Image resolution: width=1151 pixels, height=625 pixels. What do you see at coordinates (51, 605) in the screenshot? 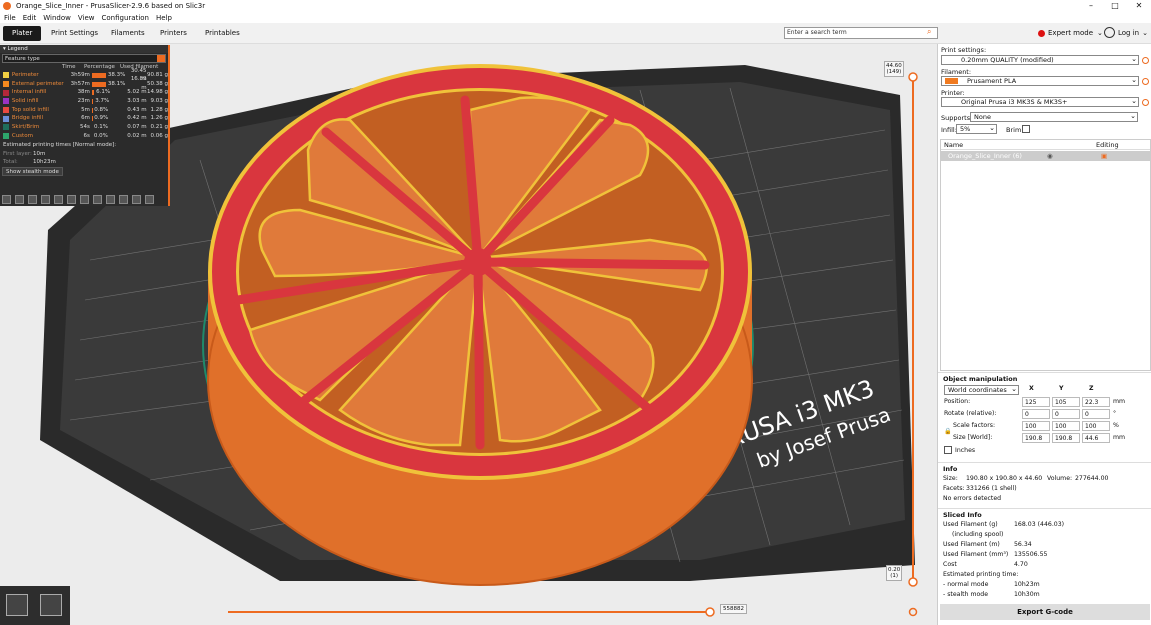
I see `preview-layers-icon` at bounding box center [51, 605].